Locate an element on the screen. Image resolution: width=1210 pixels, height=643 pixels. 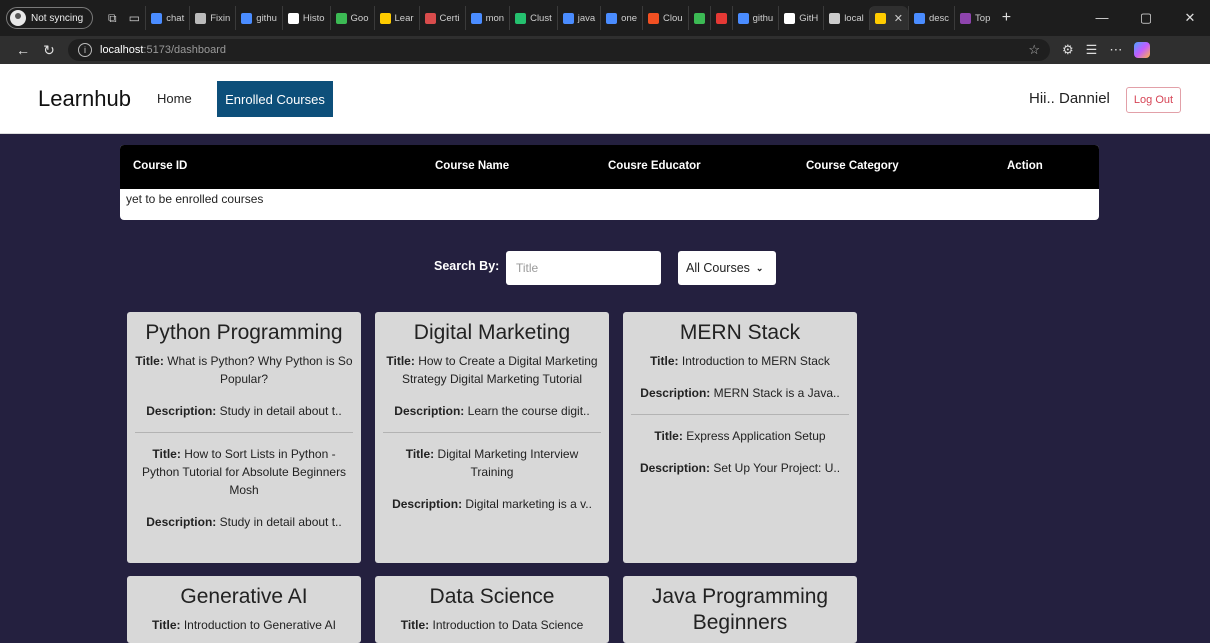
browser-tab: desc is located at coordinates (930, 18).